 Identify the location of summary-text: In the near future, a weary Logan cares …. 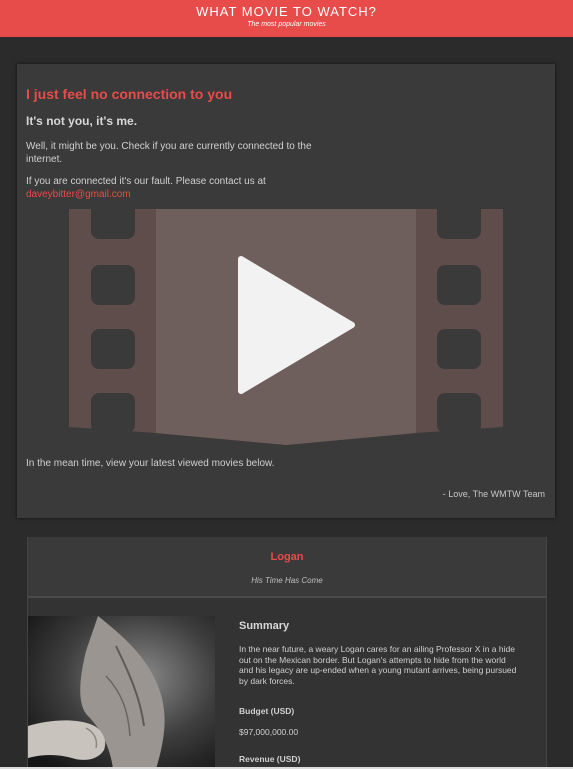
(378, 665).